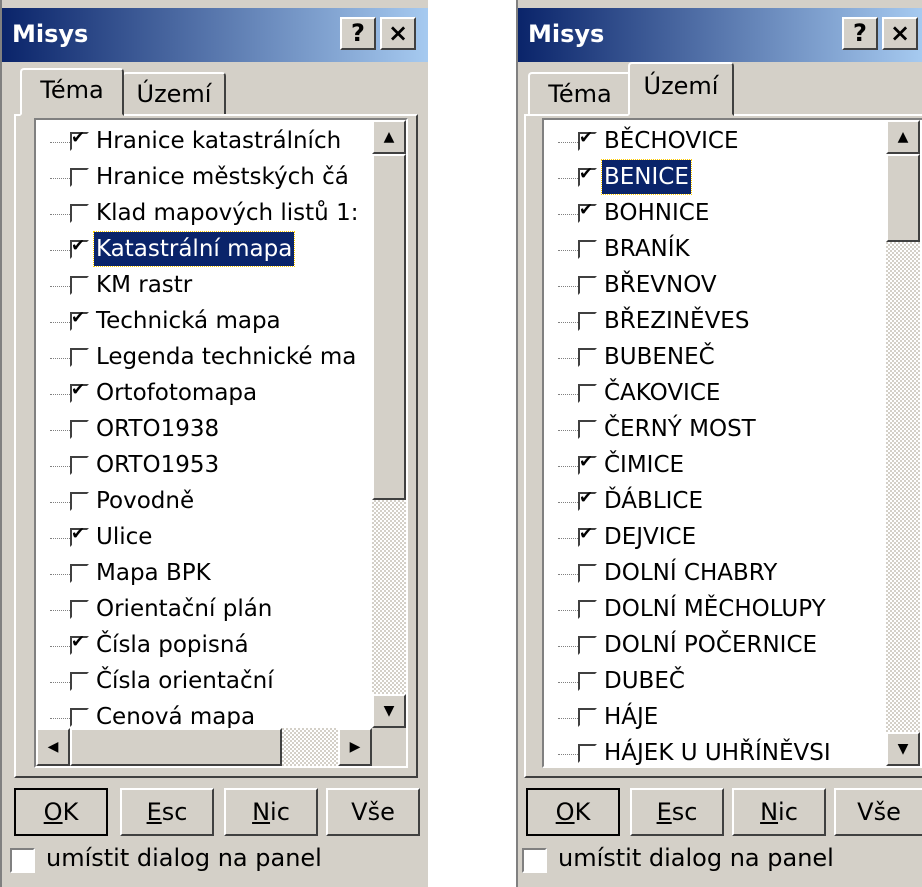  Describe the element at coordinates (709, 538) in the screenshot. I see `list-item: DEJVICE` at that location.